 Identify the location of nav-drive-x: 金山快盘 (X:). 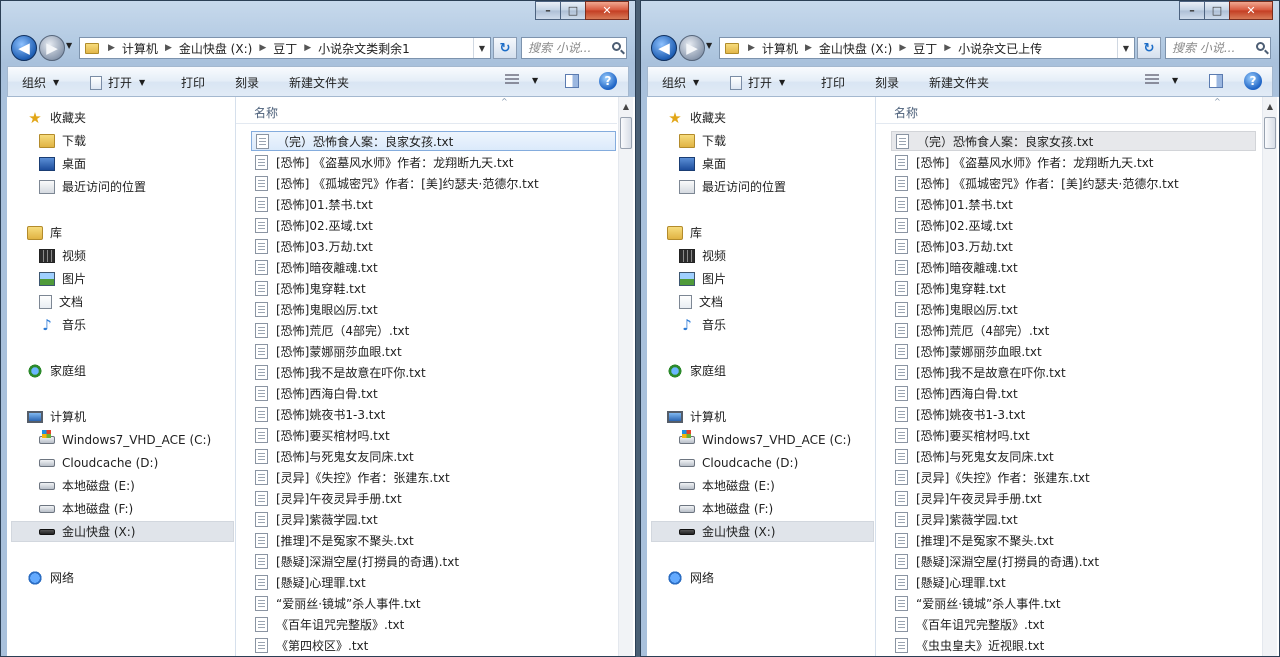
(762, 531).